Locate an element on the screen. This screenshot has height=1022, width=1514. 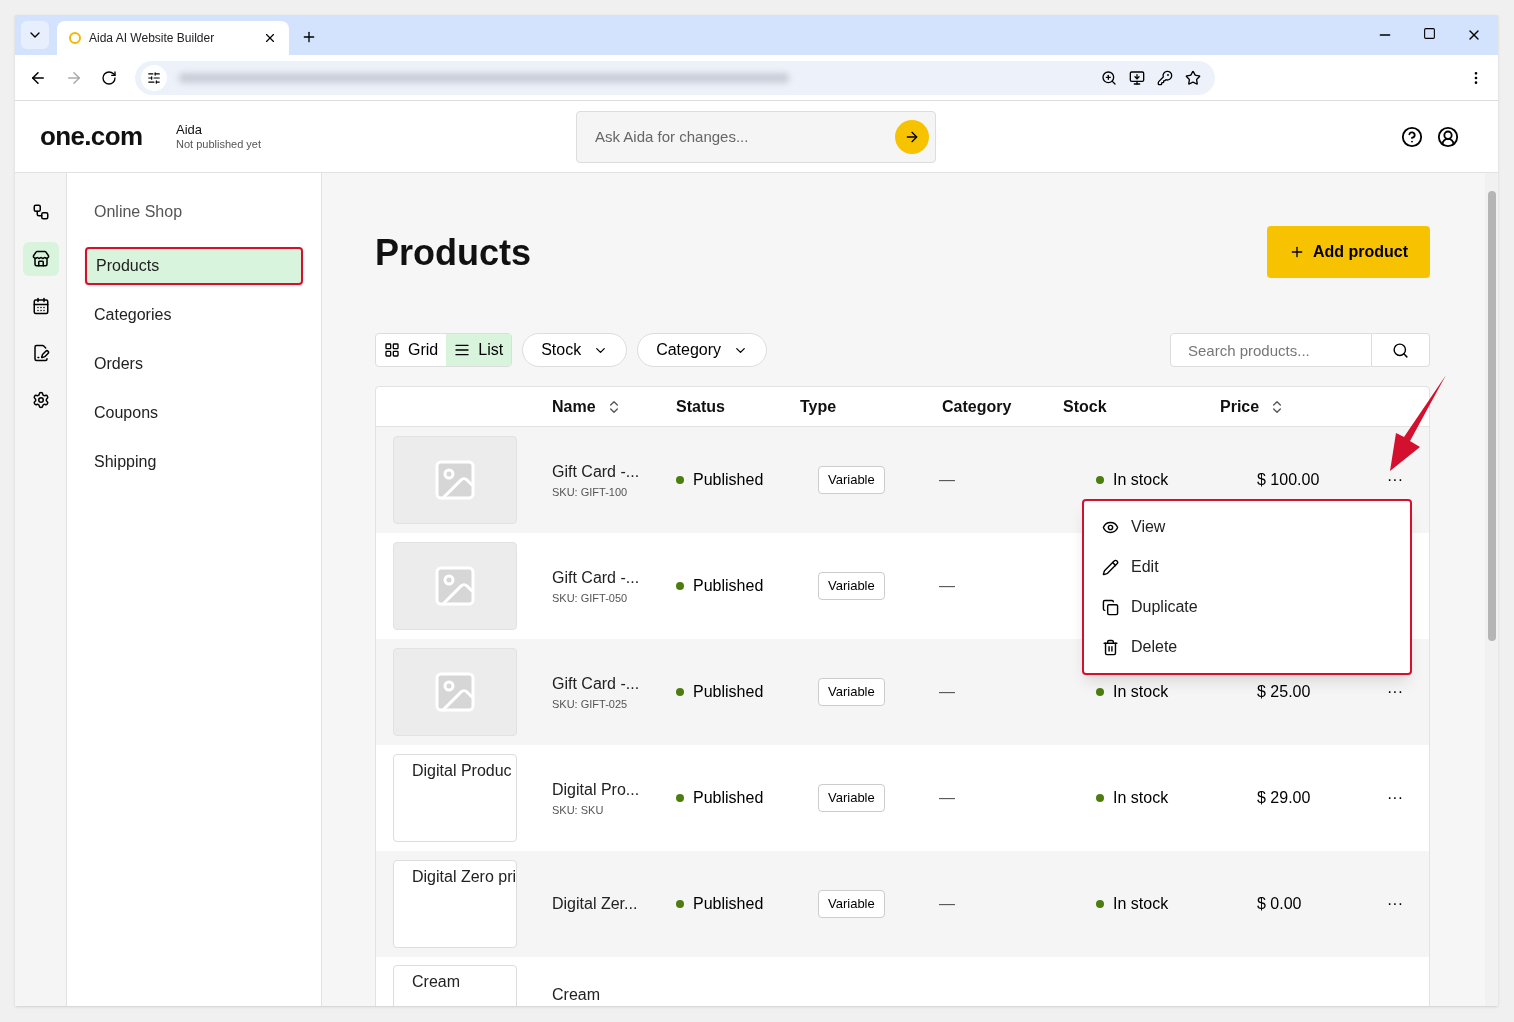
help-icon is located at coordinates (1412, 136).